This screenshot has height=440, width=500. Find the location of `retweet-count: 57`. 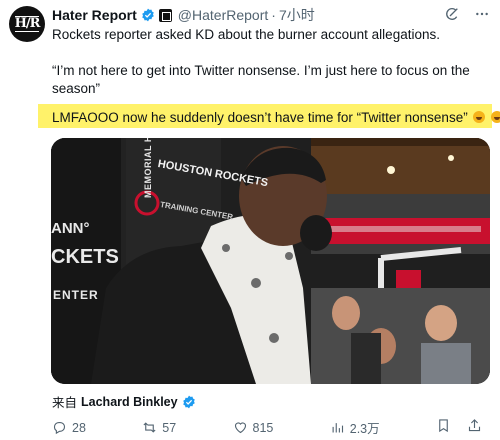

retweet-count: 57 is located at coordinates (169, 427).